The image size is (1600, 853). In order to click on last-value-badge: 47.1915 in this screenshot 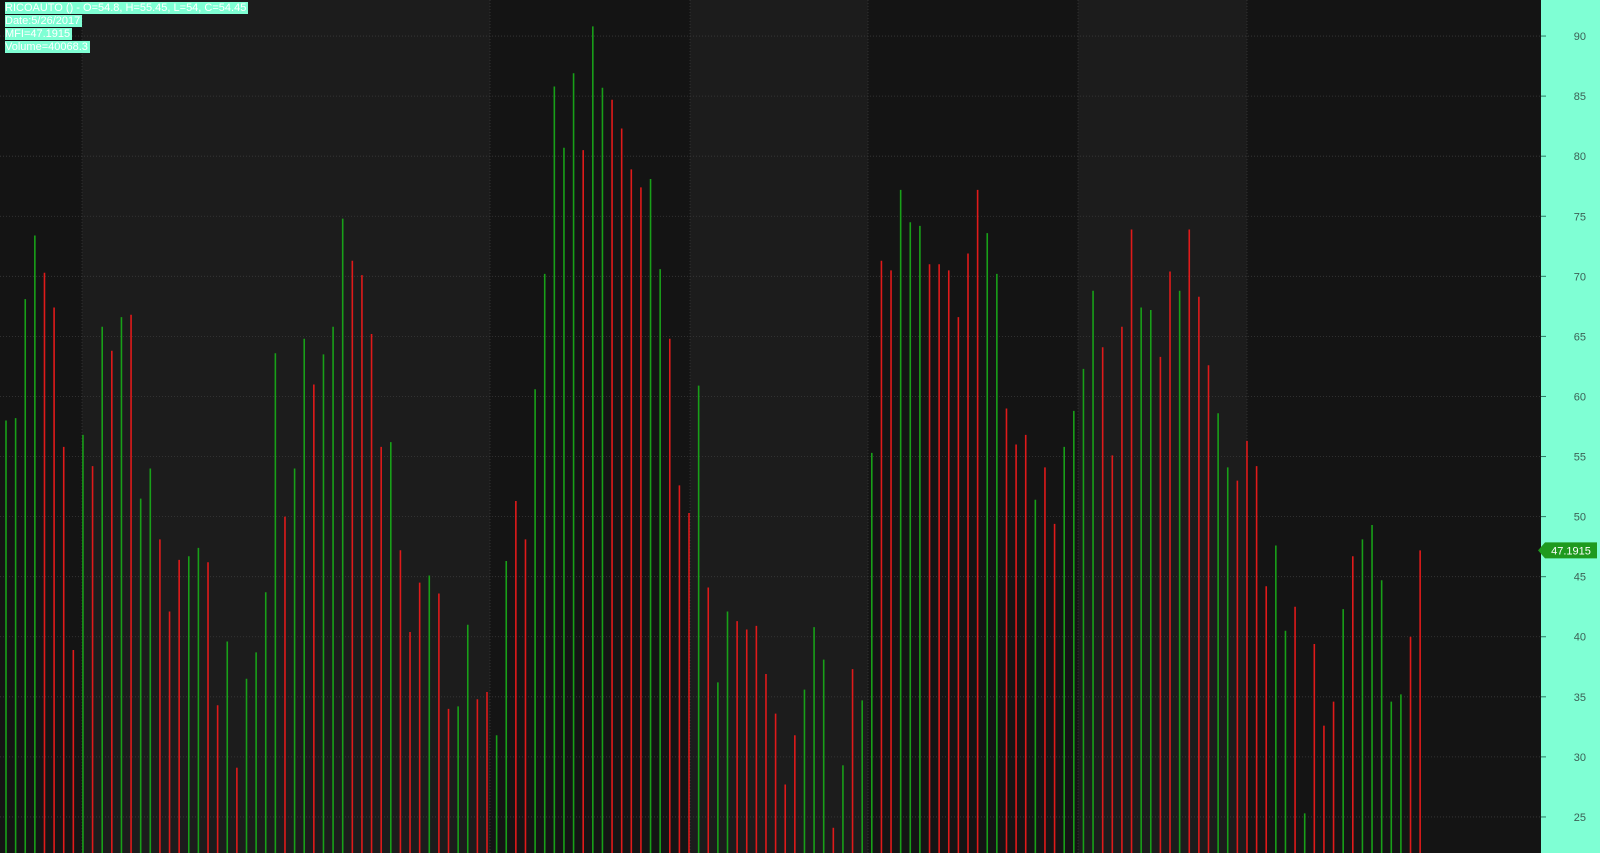, I will do `click(1567, 550)`.